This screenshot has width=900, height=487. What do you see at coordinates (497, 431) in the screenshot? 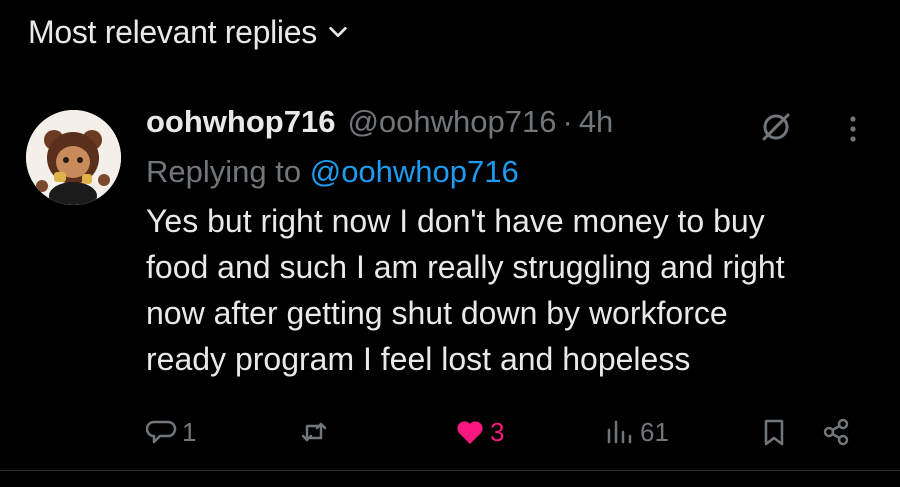
I see `like-count: 3` at bounding box center [497, 431].